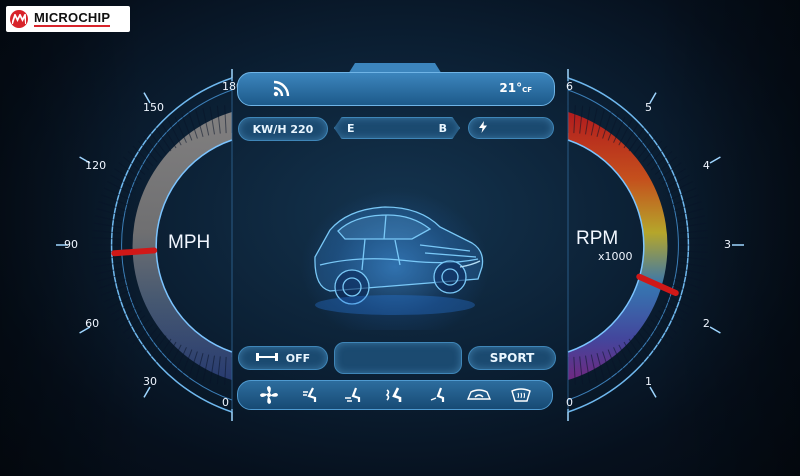  I want to click on charge-indicator, so click(511, 128).